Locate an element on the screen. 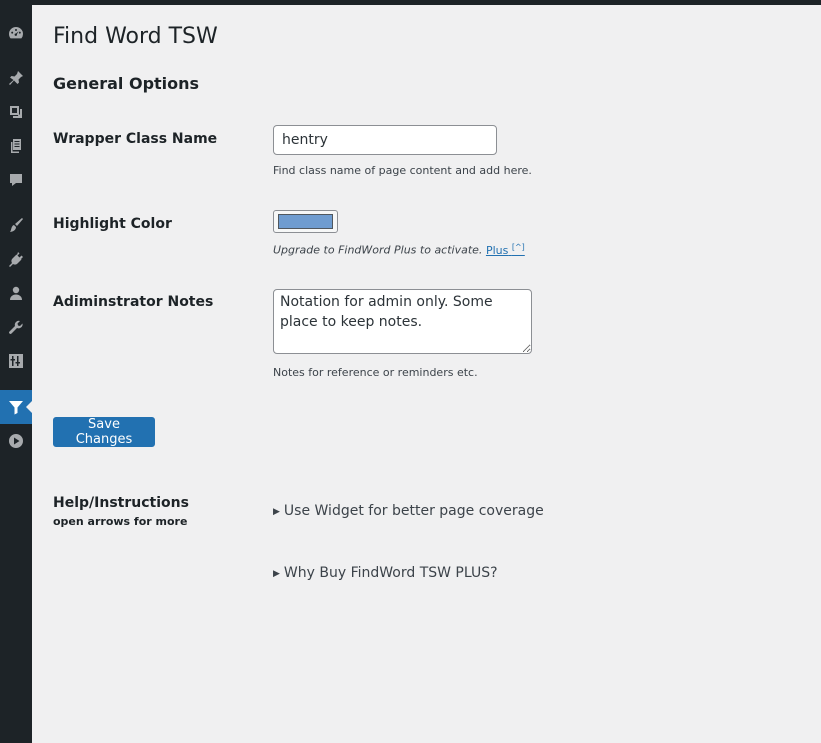 The height and width of the screenshot is (743, 821). sidebar-item-settings is located at coordinates (16, 361).